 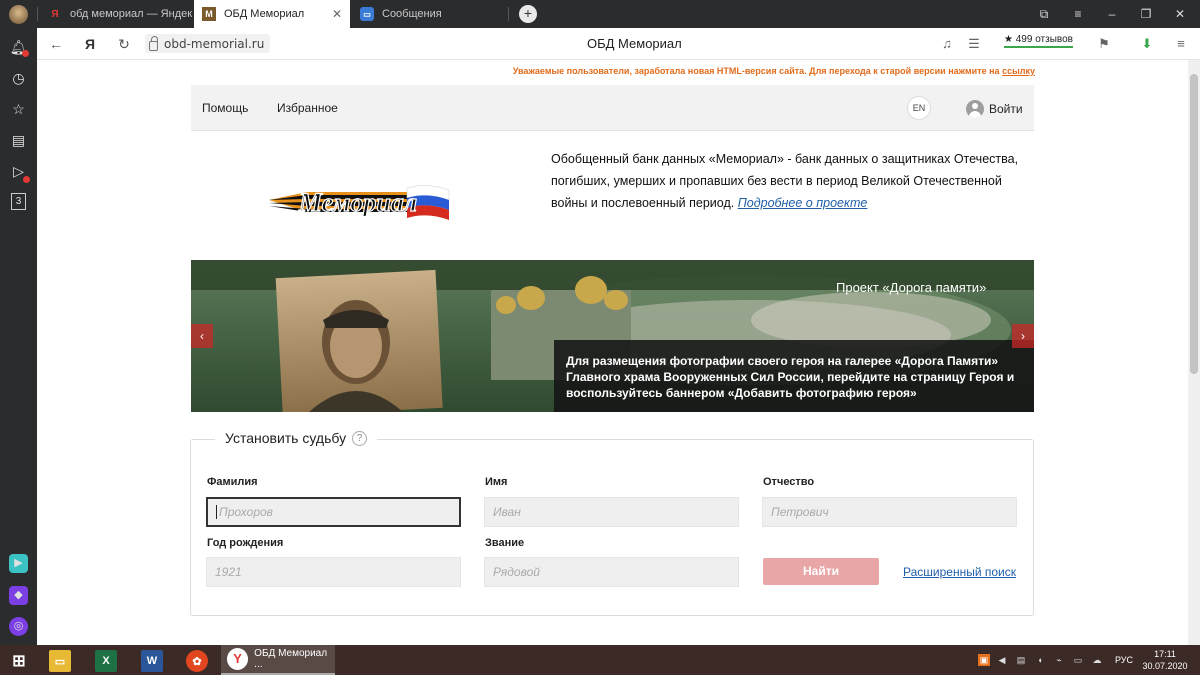 What do you see at coordinates (202, 336) in the screenshot?
I see `banner-prev-arrow-icon: ‹` at bounding box center [202, 336].